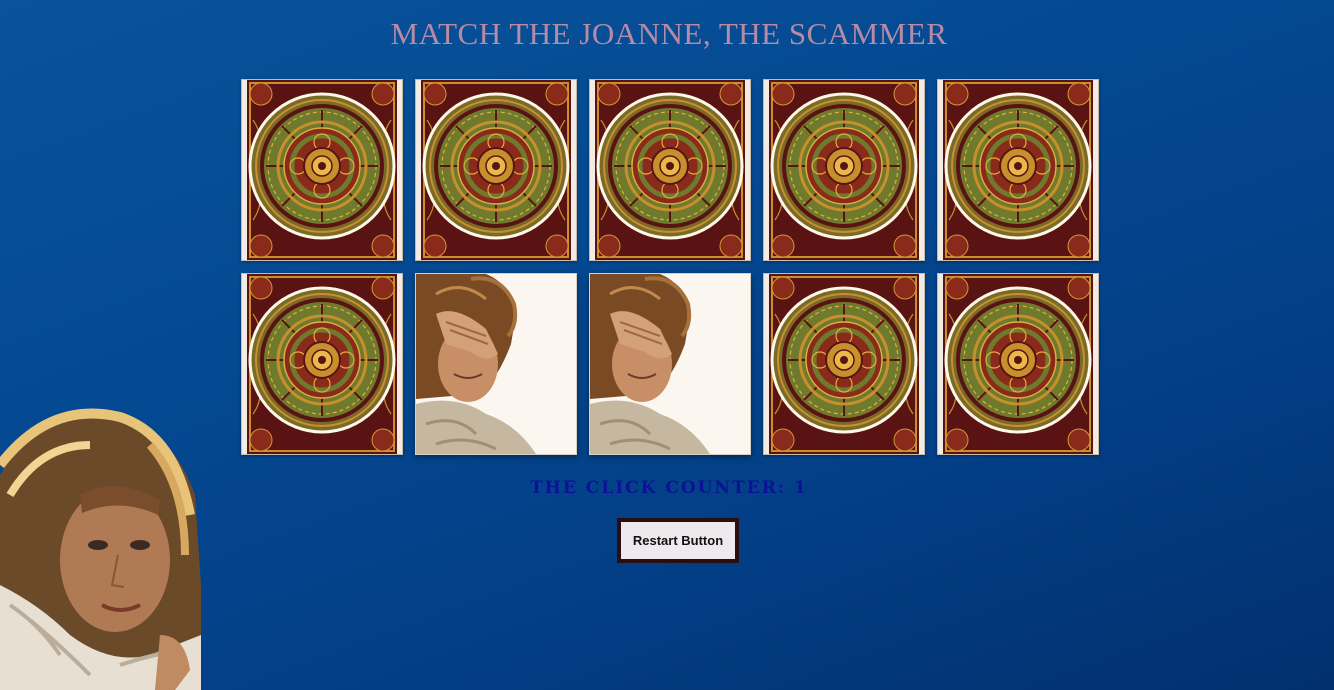 This screenshot has height=690, width=1334. I want to click on restart-button: Restart Button, so click(678, 540).